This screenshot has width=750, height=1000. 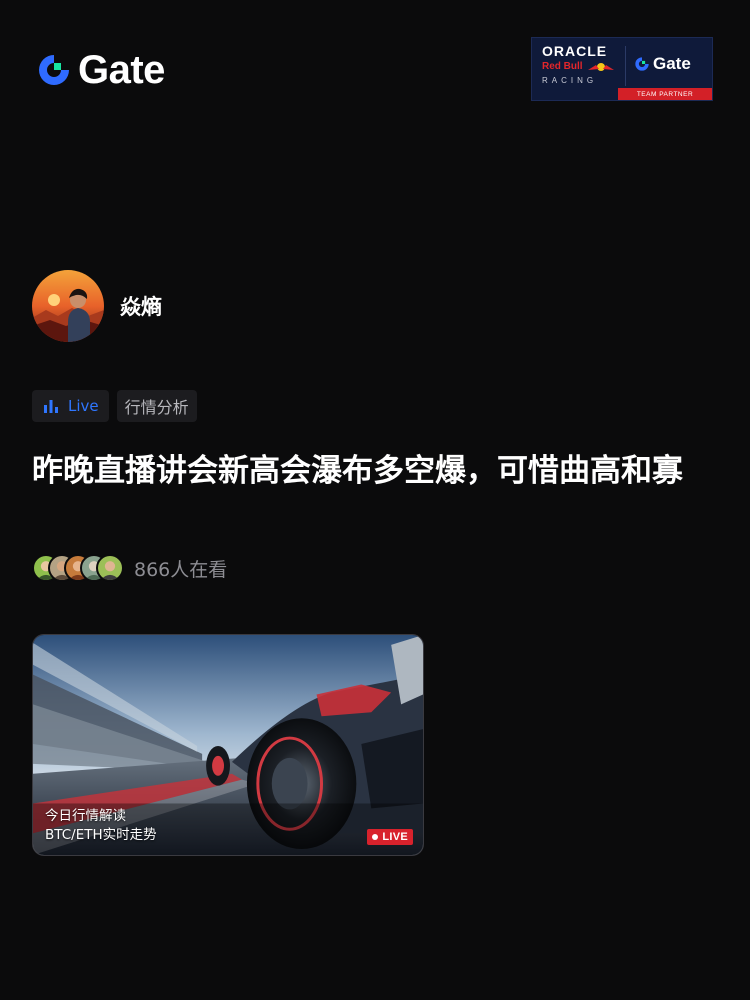 What do you see at coordinates (129, 568) in the screenshot?
I see `viewers-row: 866人在看` at bounding box center [129, 568].